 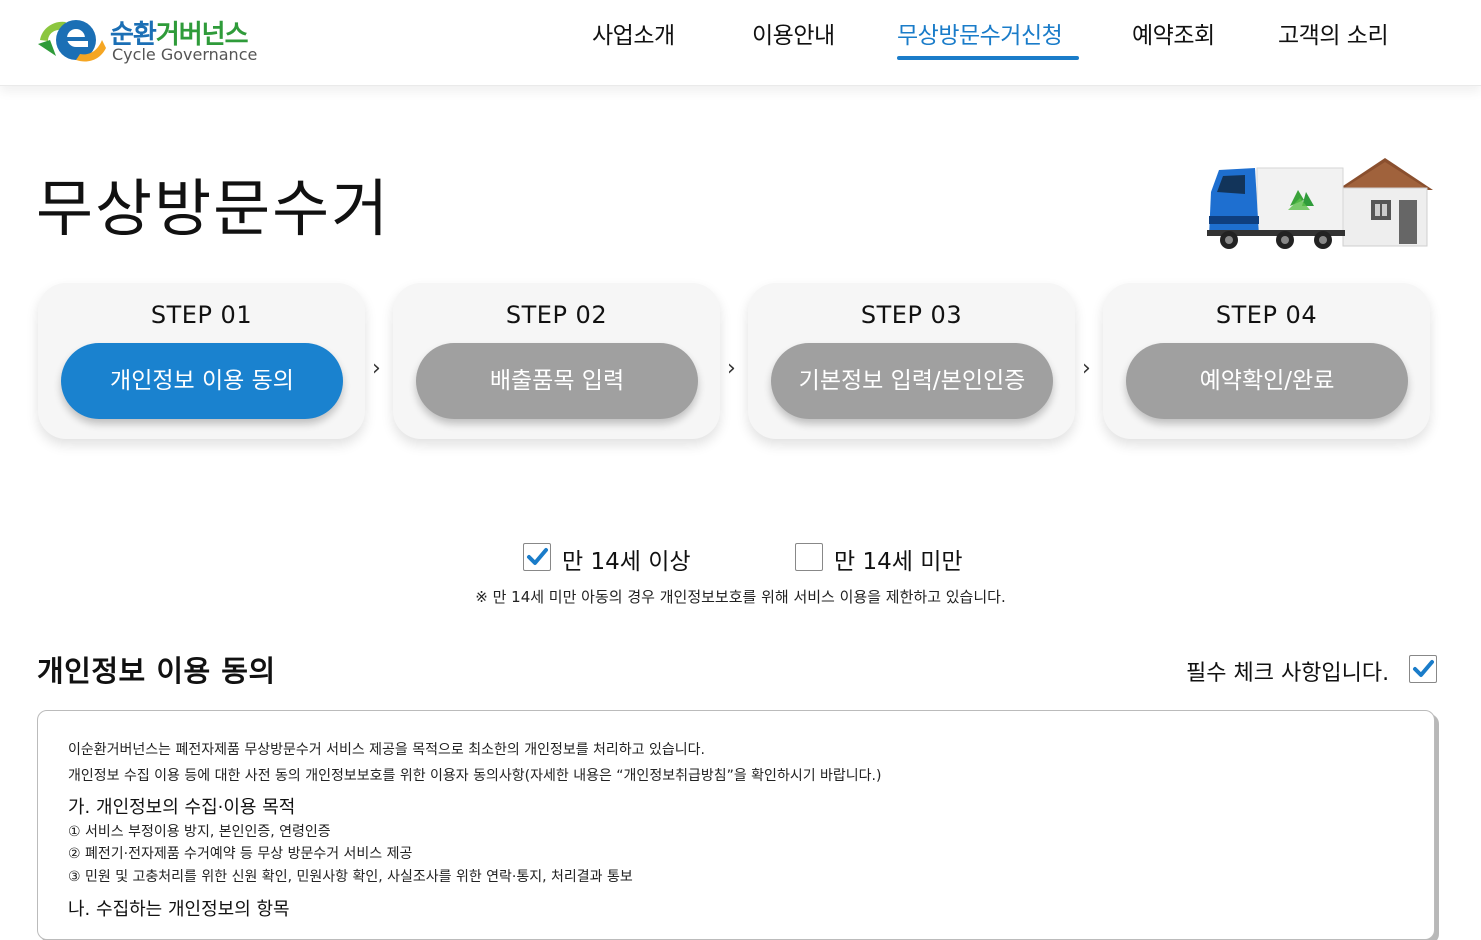 I want to click on required-consent-checkbox, so click(x=1423, y=669).